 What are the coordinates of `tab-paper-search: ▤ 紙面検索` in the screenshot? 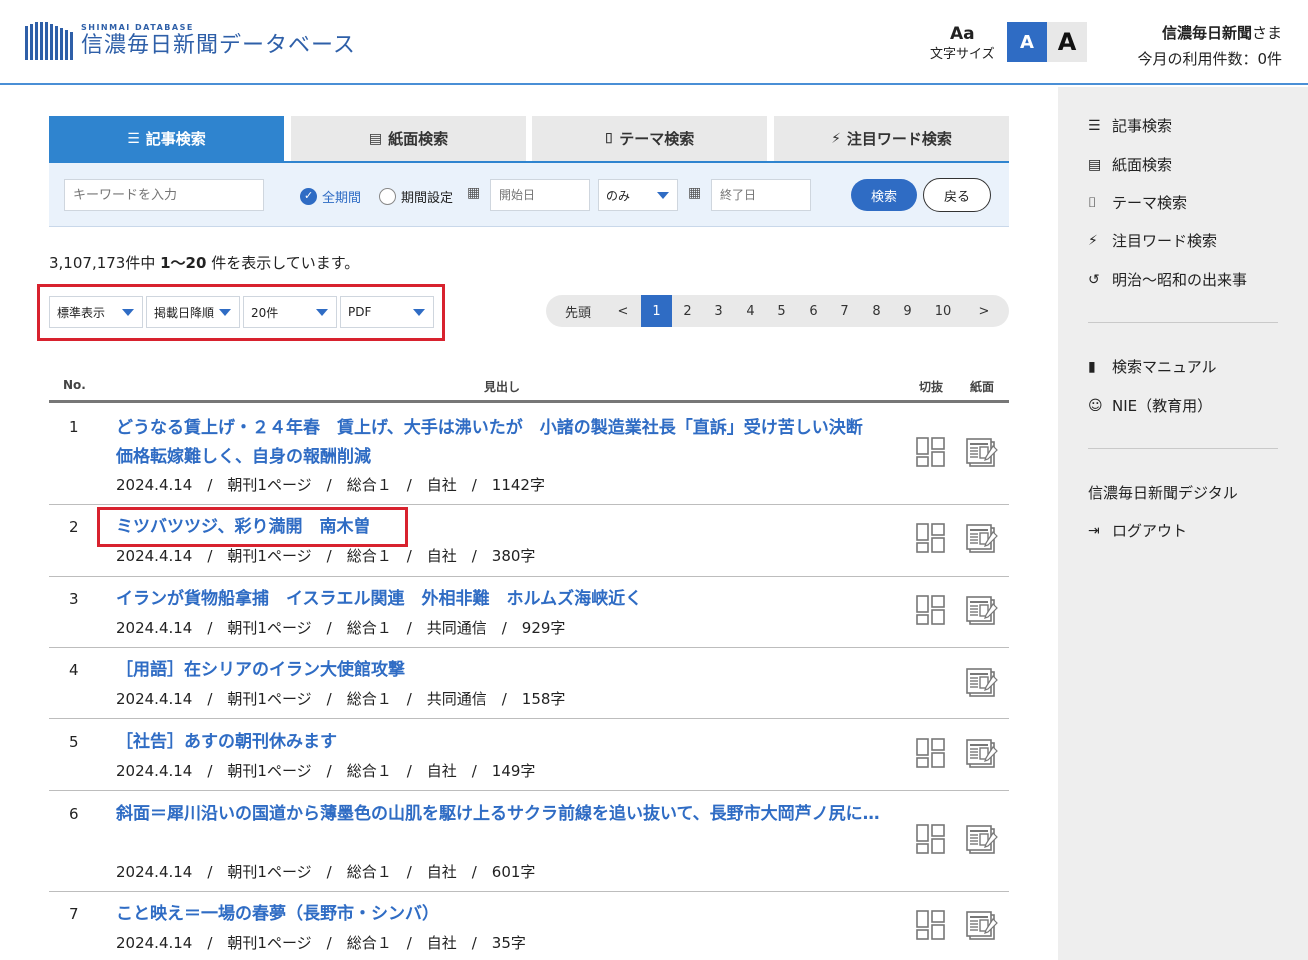 It's located at (408, 138).